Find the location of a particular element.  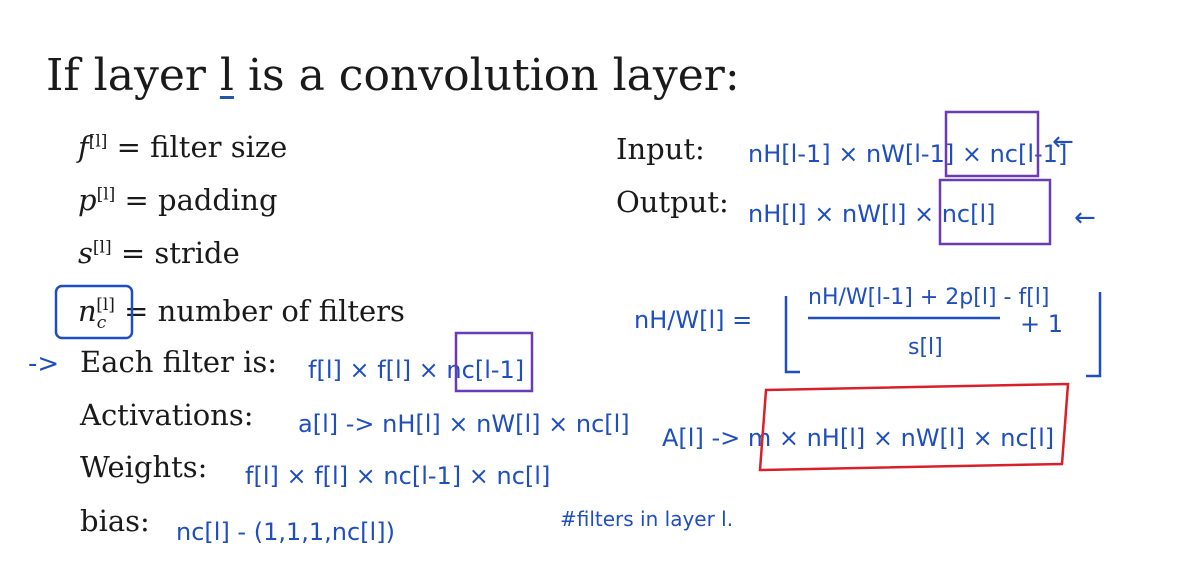

bias-note: #filters in layer l. is located at coordinates (646, 519).